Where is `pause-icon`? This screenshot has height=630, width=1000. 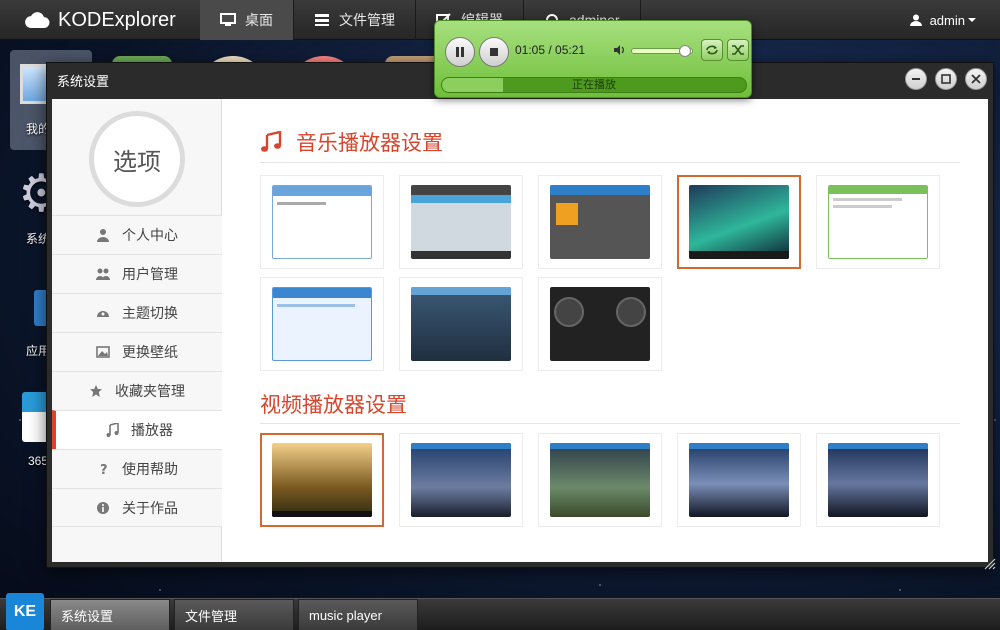 pause-icon is located at coordinates (460, 52).